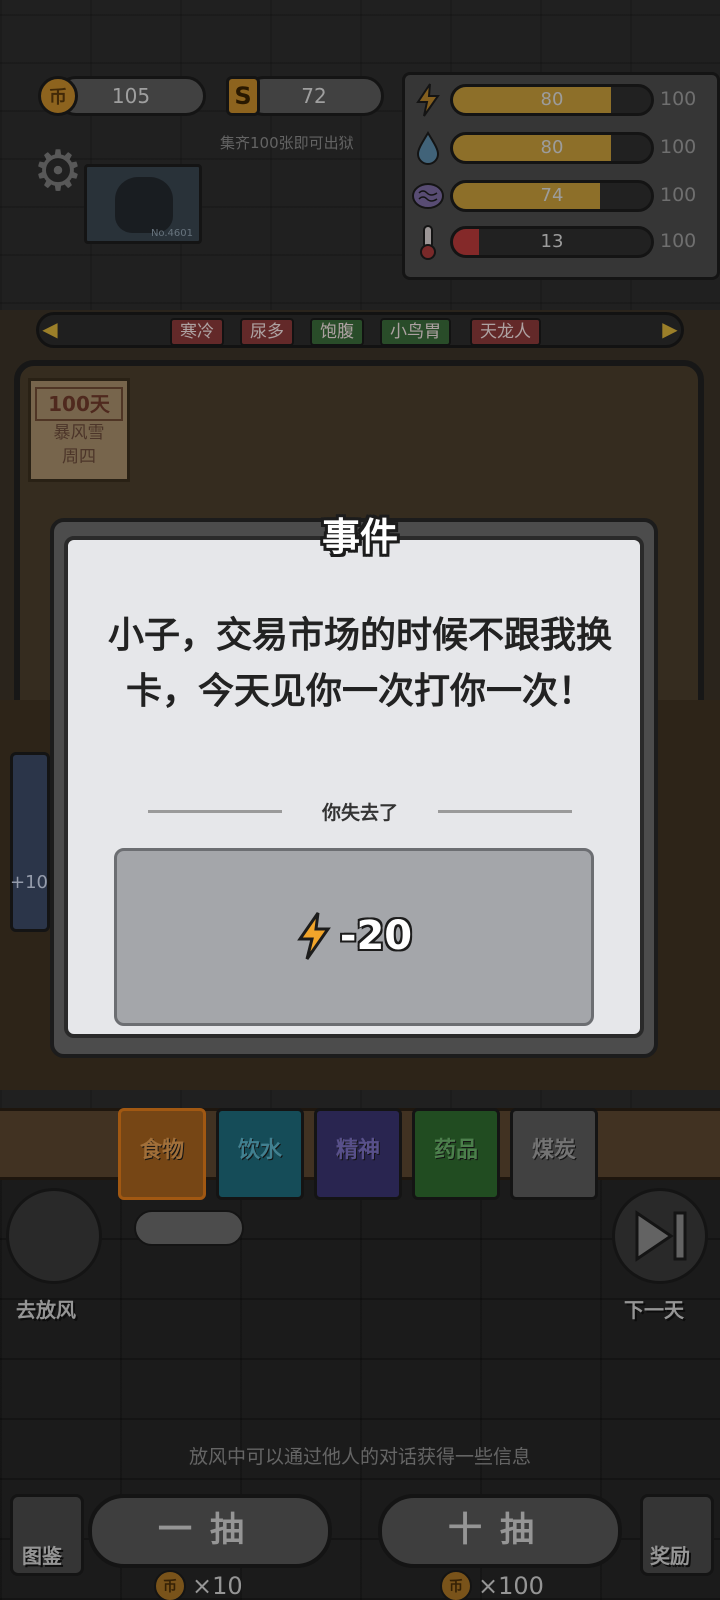 This screenshot has width=720, height=1600. What do you see at coordinates (313, 936) in the screenshot?
I see `lightning-icon` at bounding box center [313, 936].